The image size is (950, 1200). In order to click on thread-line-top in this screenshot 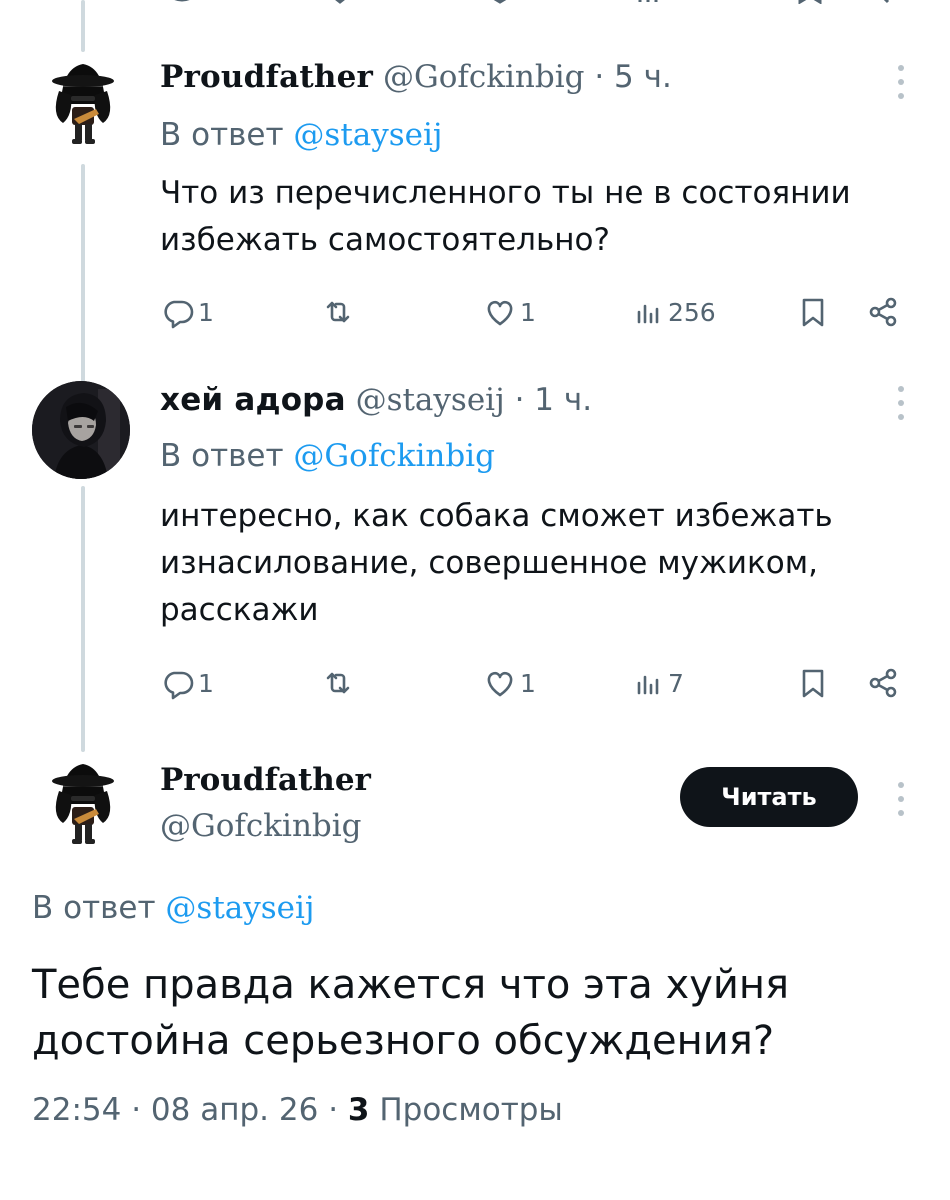, I will do `click(83, 26)`.